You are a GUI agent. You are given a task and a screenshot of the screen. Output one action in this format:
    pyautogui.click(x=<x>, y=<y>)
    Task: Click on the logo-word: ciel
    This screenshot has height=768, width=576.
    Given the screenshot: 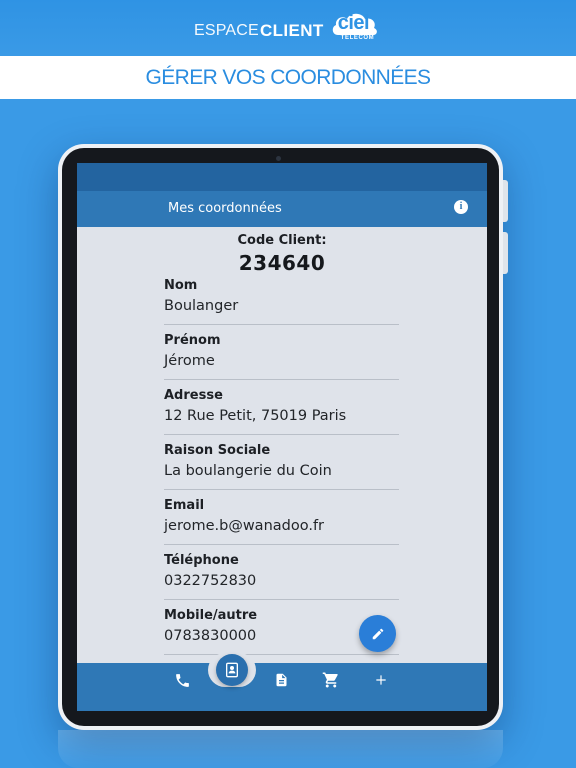 What is the action you would take?
    pyautogui.click(x=353, y=23)
    